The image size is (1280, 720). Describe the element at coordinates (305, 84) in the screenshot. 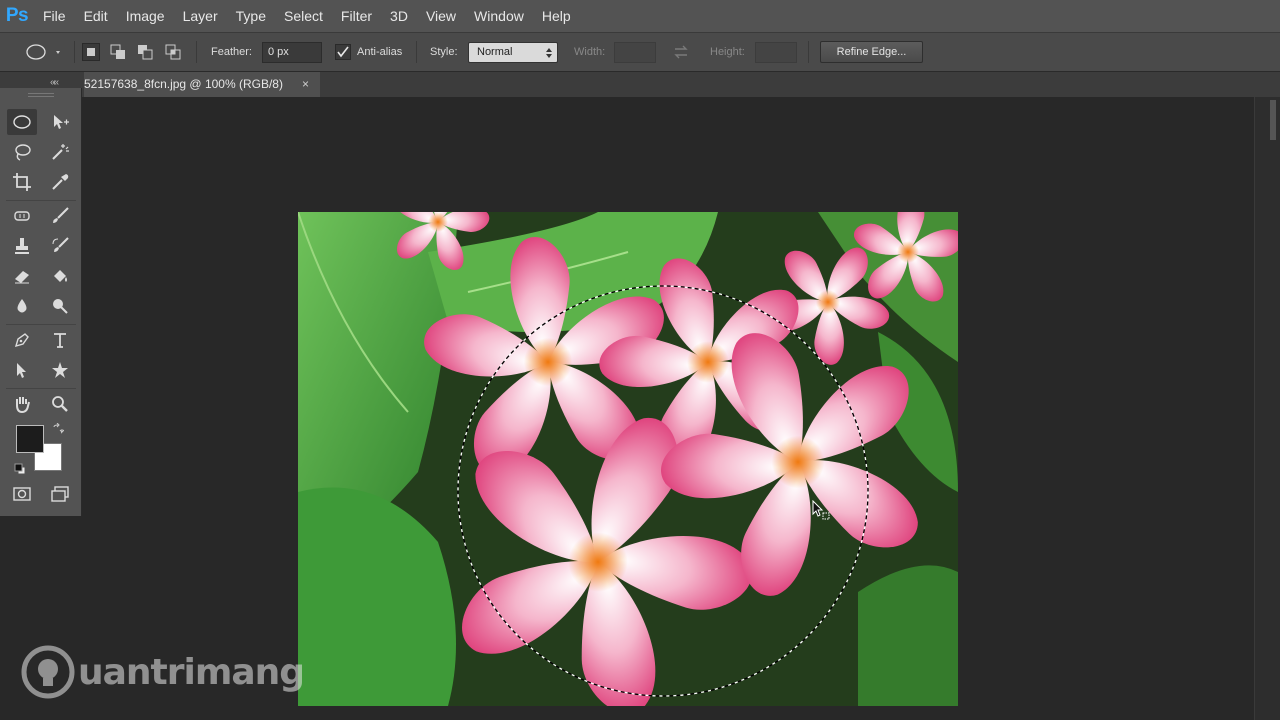

I see `close-tab-icon: ×` at that location.